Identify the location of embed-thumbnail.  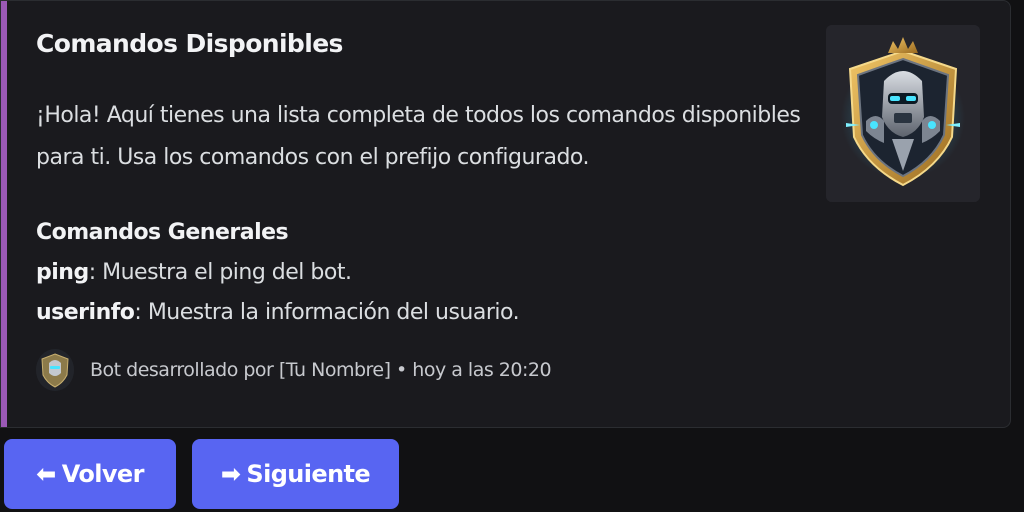
(903, 113).